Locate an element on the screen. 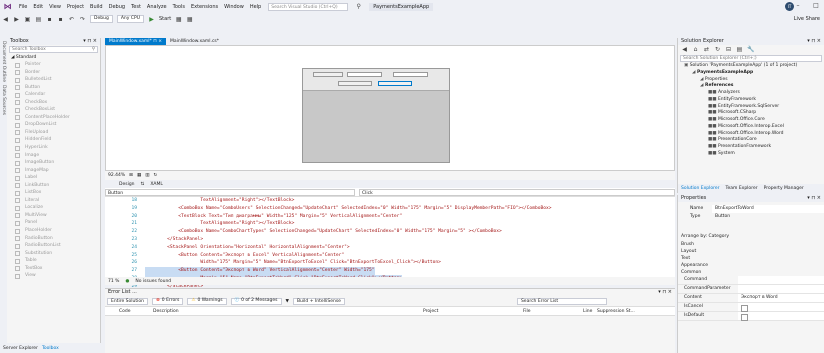 This screenshot has height=353, width=824. pin-icon: ▾ ⊓ × is located at coordinates (90, 41).